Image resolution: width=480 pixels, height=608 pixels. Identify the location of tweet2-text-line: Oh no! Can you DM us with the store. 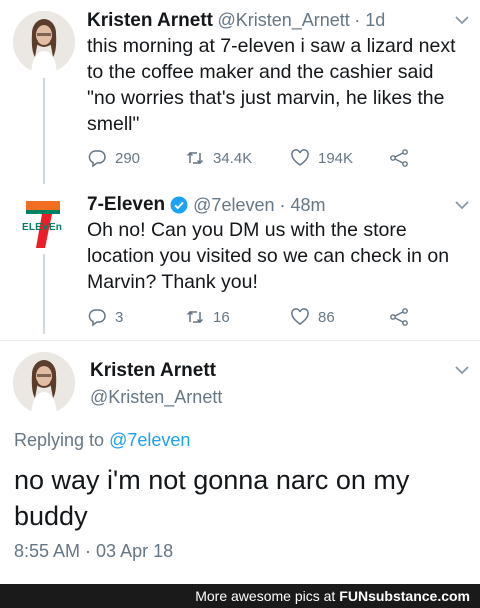
(247, 230).